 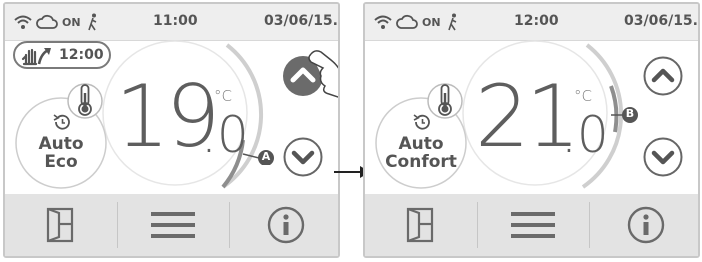 I want to click on temperature-up-button, so click(x=663, y=76).